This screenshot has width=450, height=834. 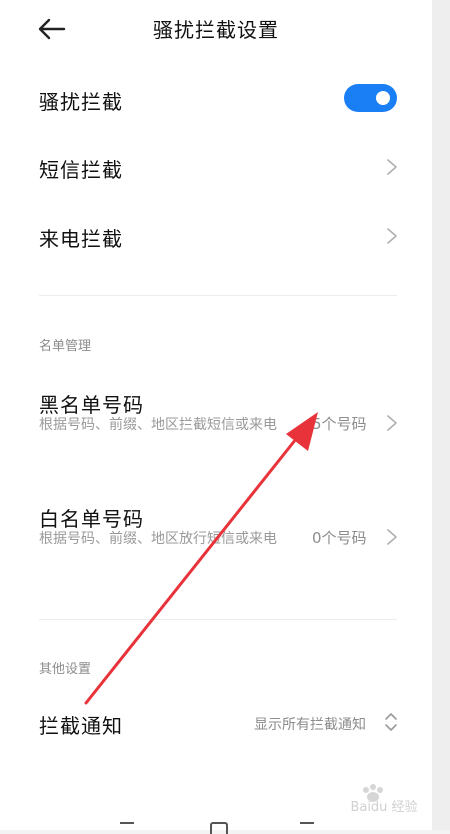 I want to click on whitelist-row: 白名单号码 根据号码、前缀、地区放行短信或来电 0个号码, so click(x=216, y=539).